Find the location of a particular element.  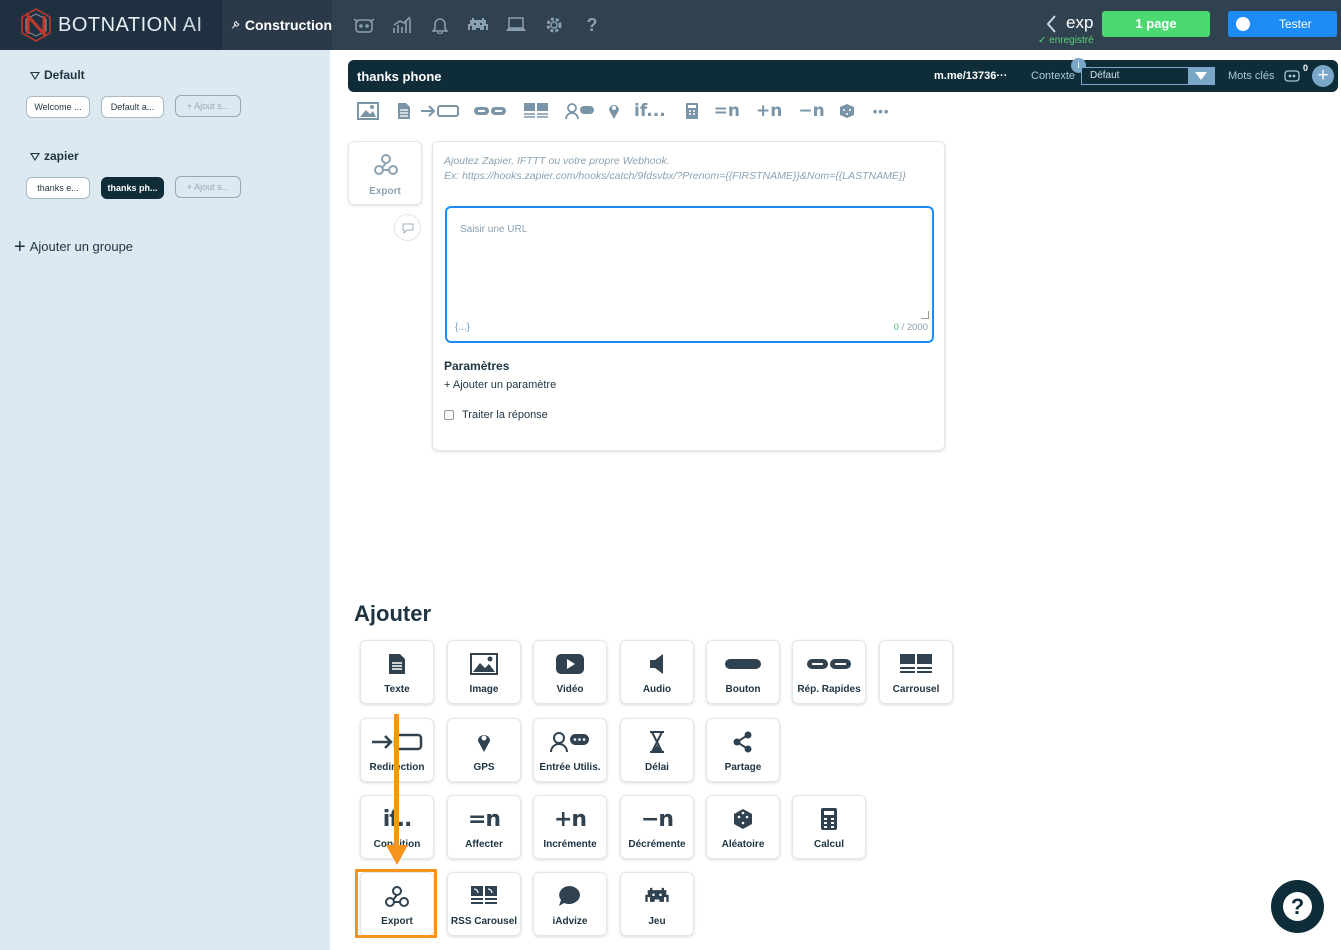

add-delay-tile: Délai is located at coordinates (657, 750).